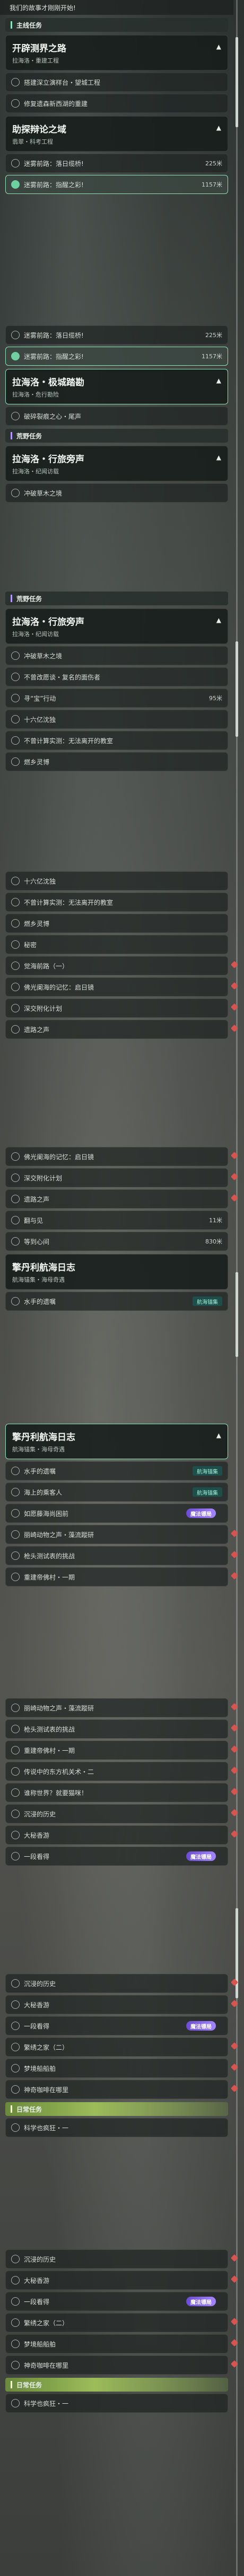  Describe the element at coordinates (117, 416) in the screenshot. I see `list-item: 破碎裂痕之心・尾声` at that location.